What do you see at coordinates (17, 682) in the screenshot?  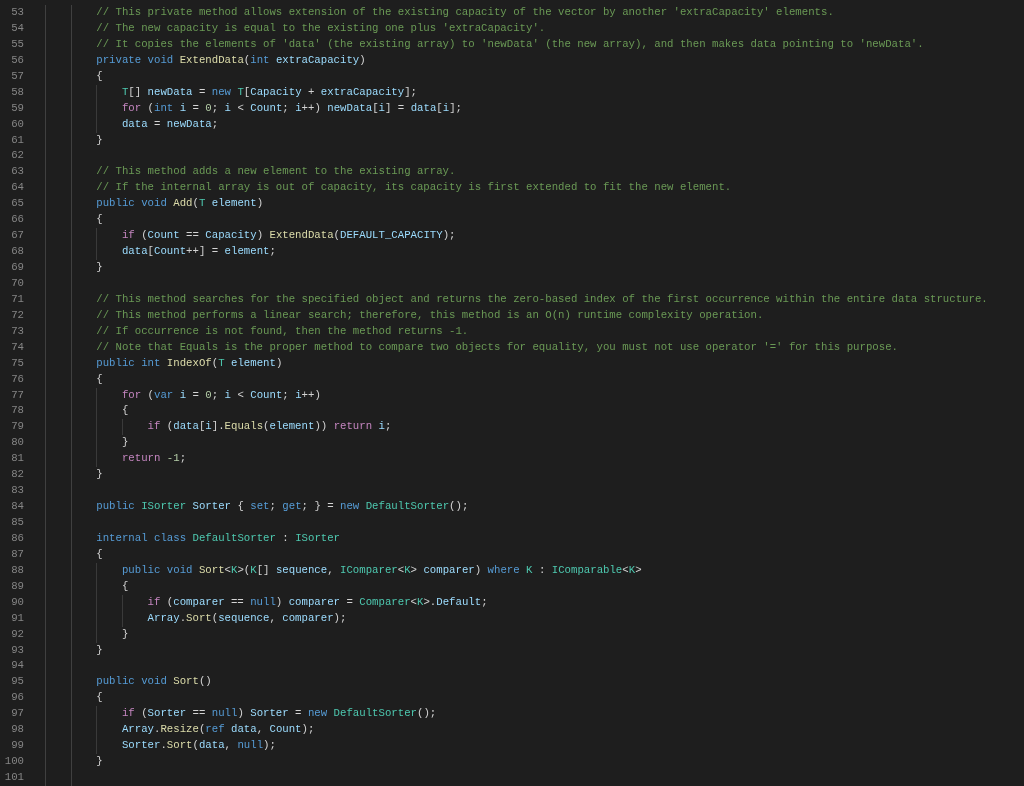 I see `line-number: 95` at bounding box center [17, 682].